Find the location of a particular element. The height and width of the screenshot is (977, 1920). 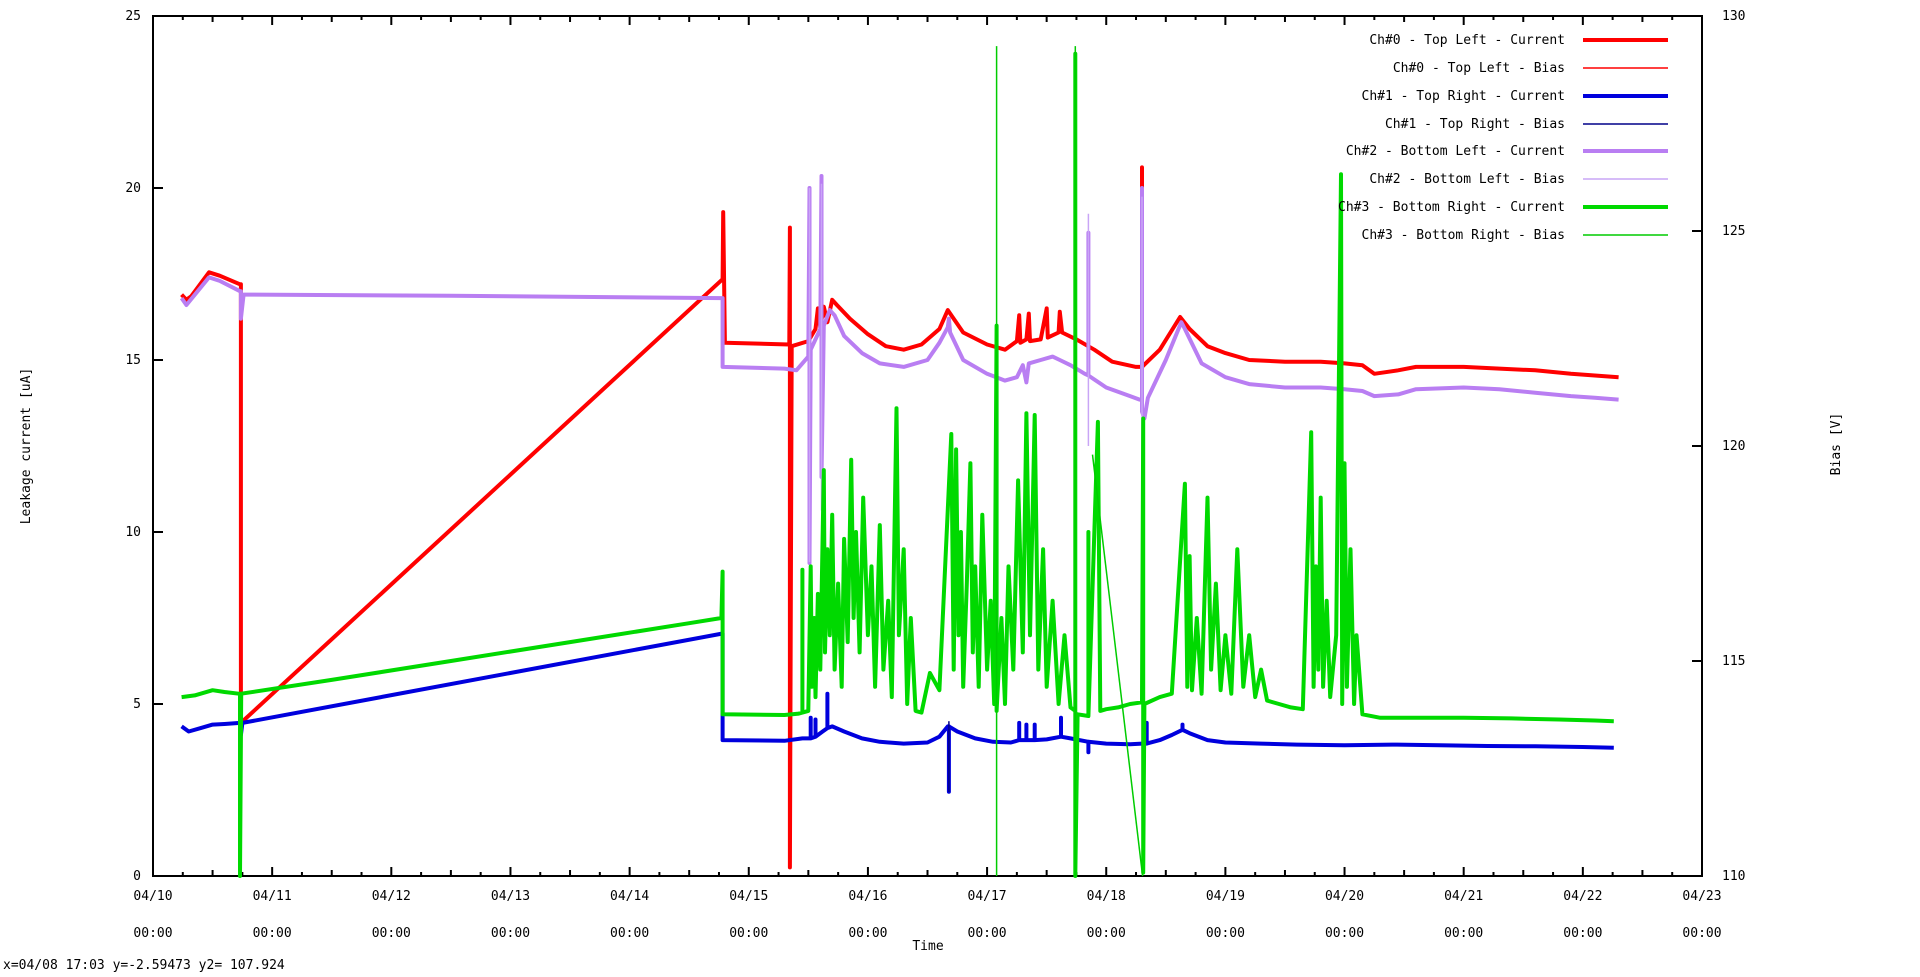

x-tick-date-label: 04/13 is located at coordinates (510, 896).